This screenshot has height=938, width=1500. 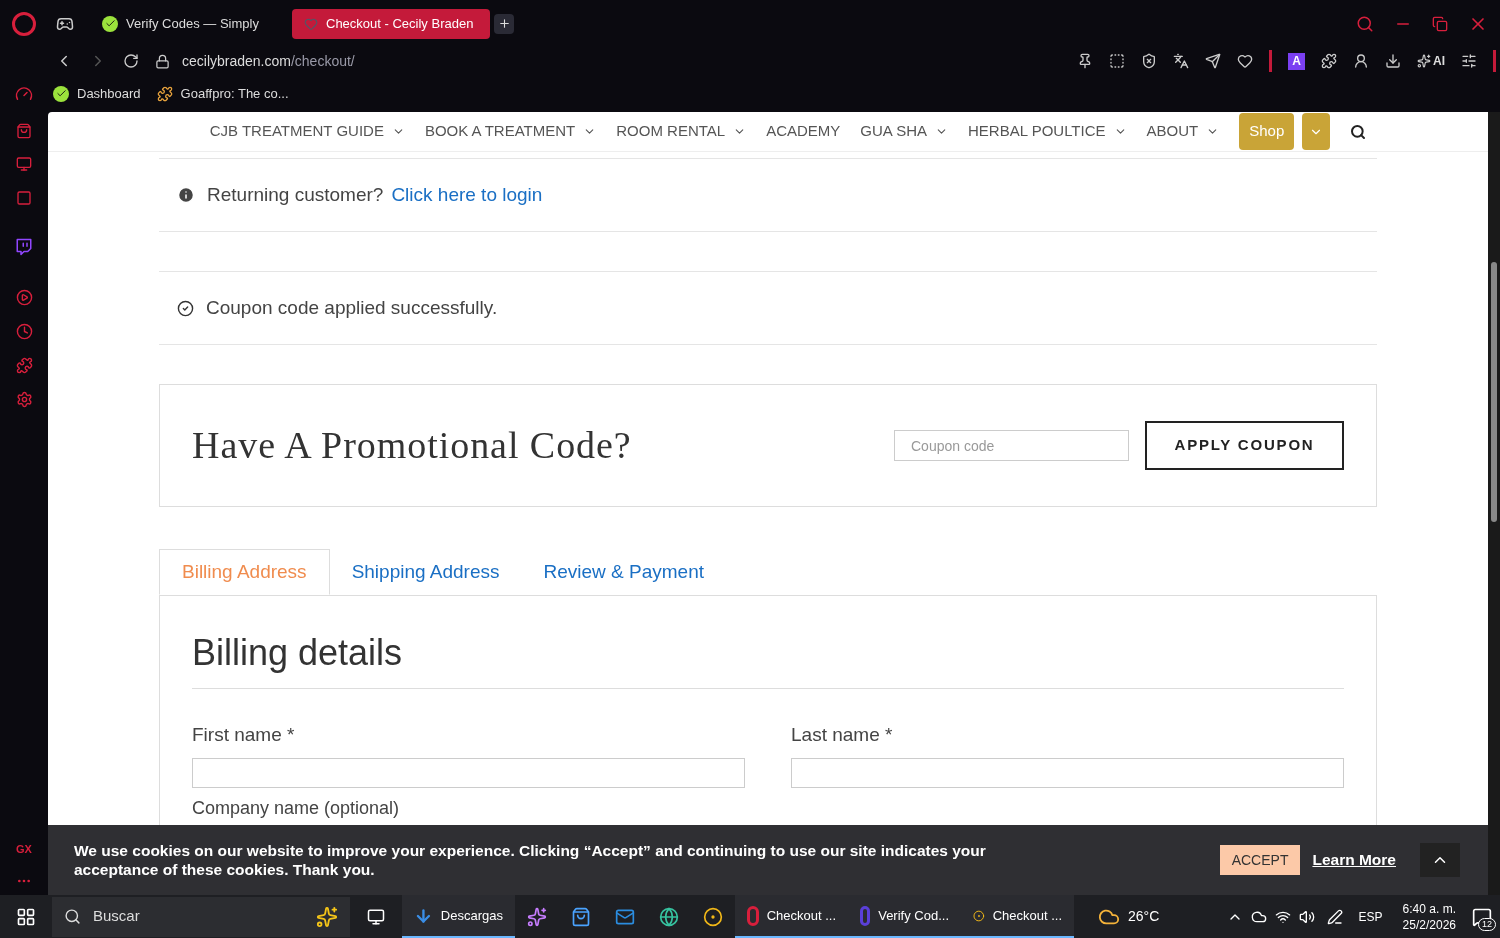 I want to click on restore-icon, so click(x=1440, y=23).